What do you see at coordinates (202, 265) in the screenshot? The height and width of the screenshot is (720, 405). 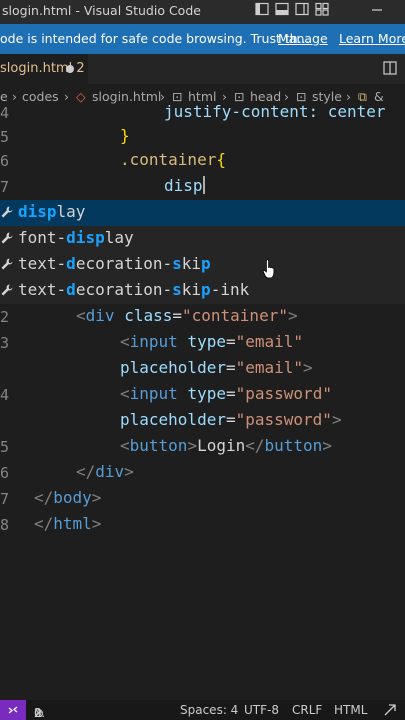 I see `suggestion-item: text-decoration-skip` at bounding box center [202, 265].